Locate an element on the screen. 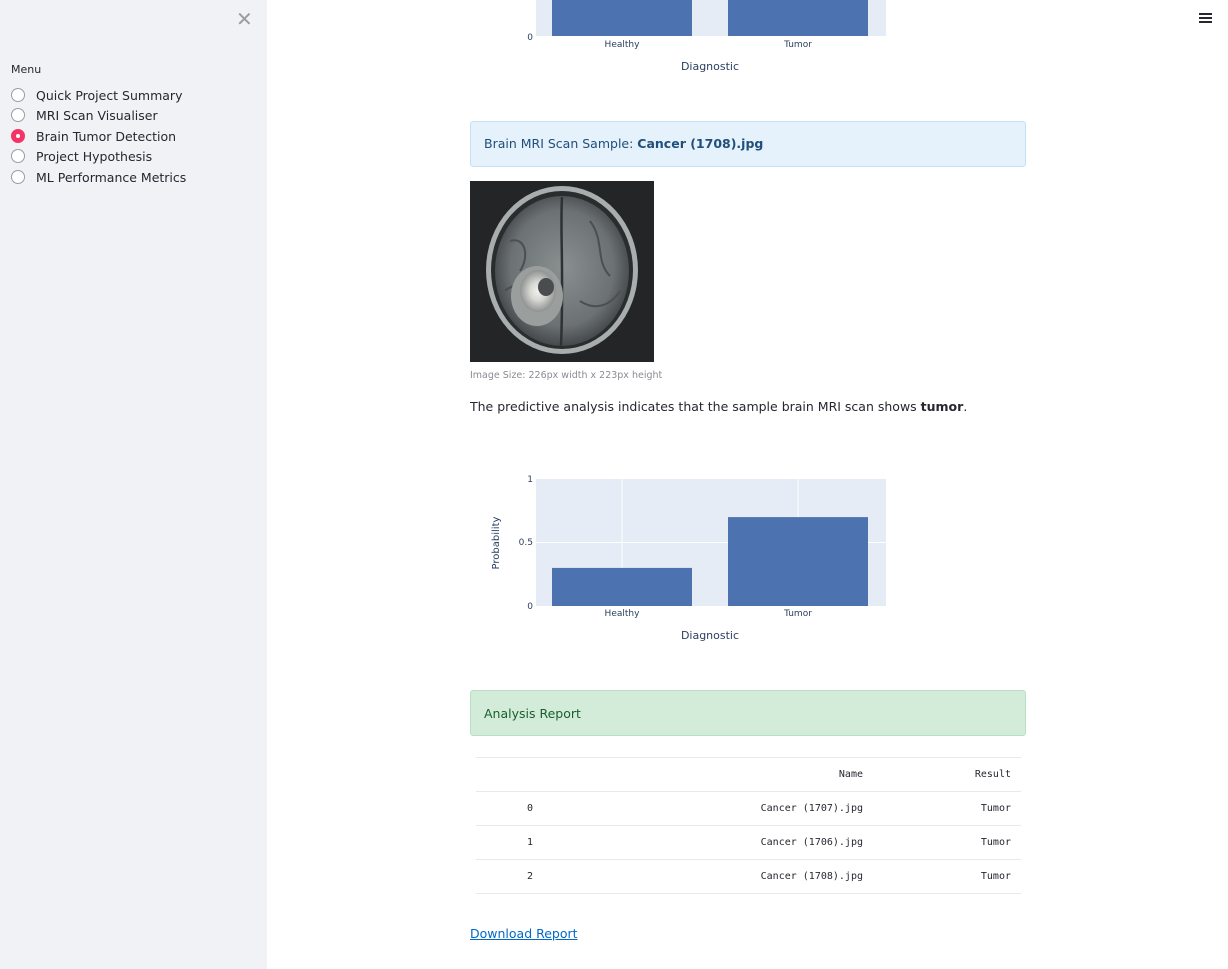 The width and height of the screenshot is (1228, 969). mri-scan-image is located at coordinates (562, 271).